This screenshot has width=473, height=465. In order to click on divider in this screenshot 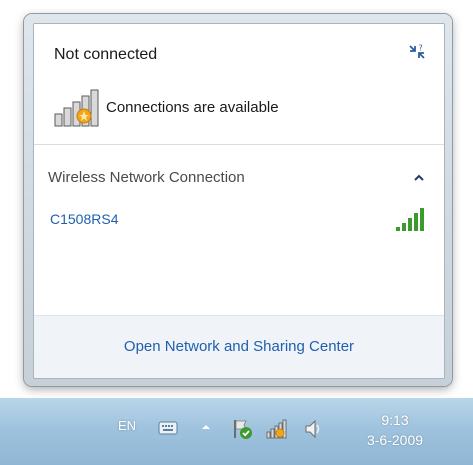, I will do `click(239, 144)`.